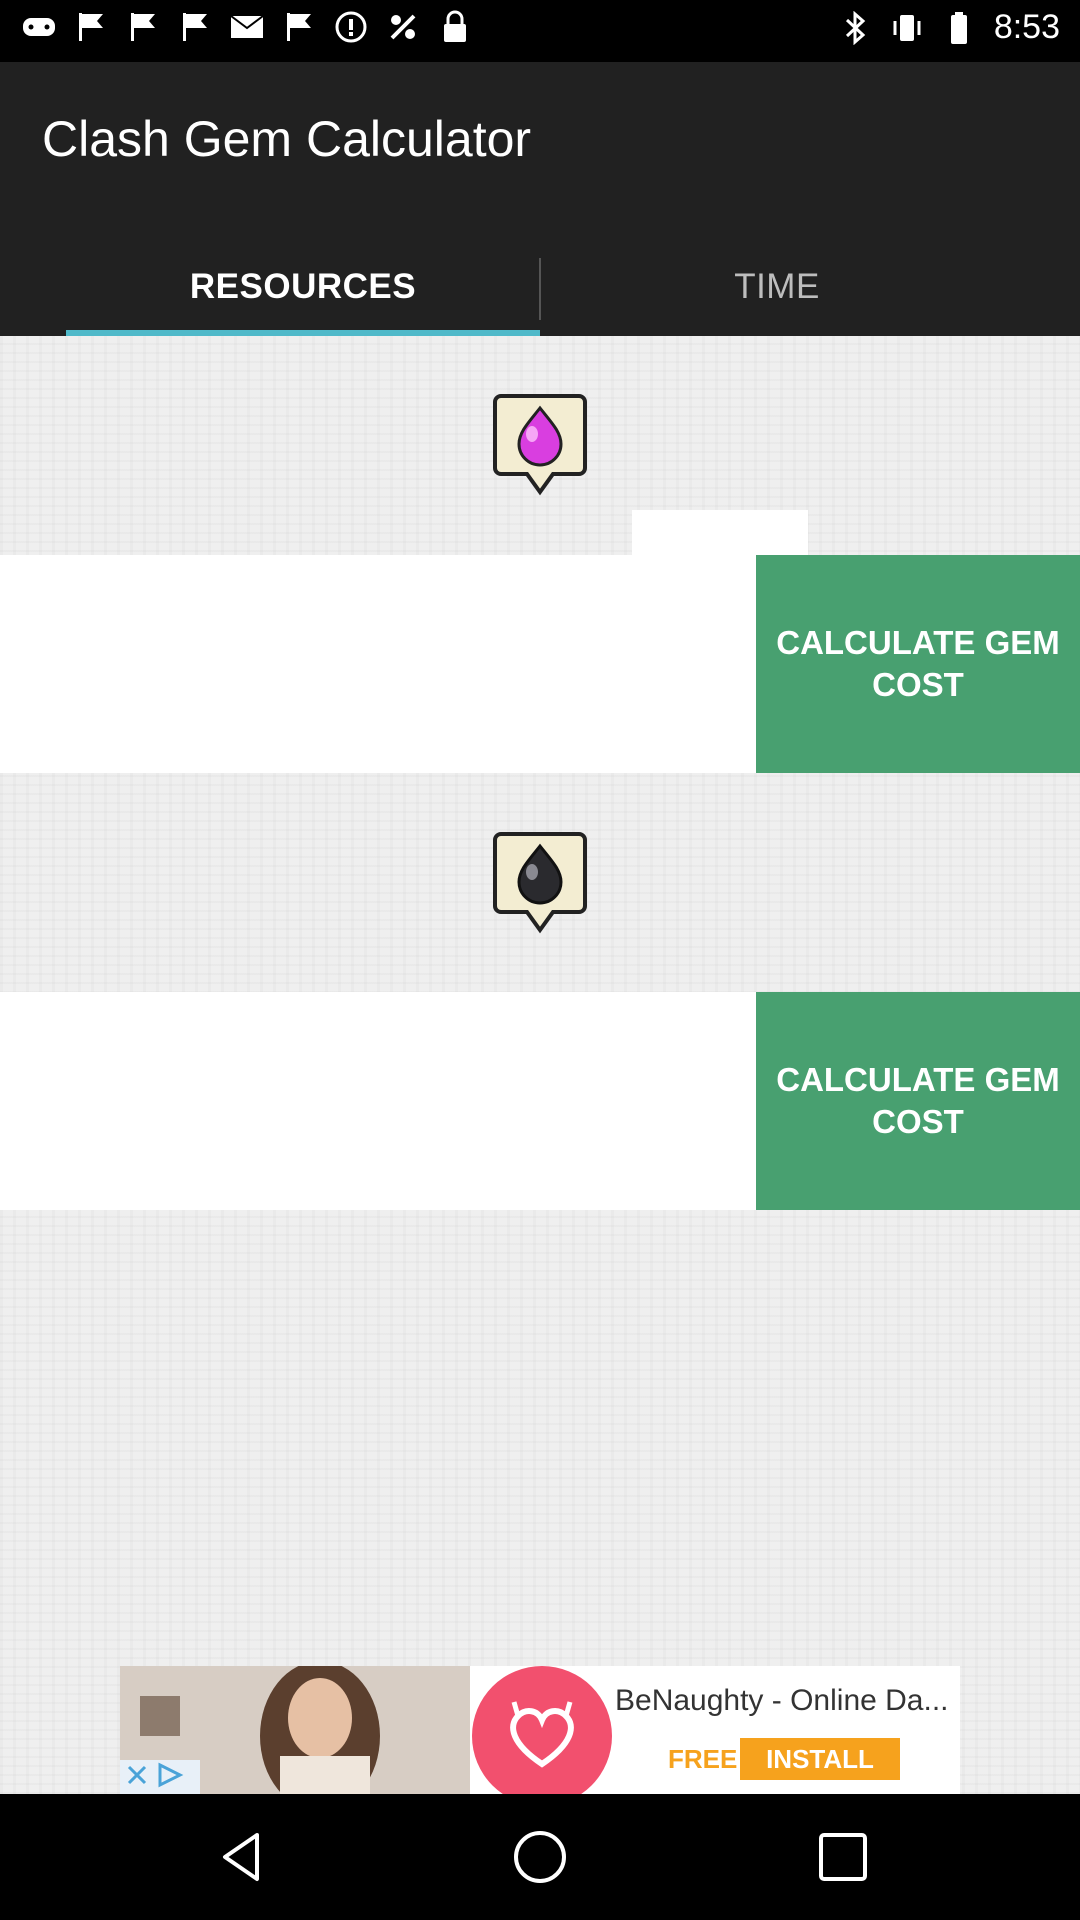  What do you see at coordinates (39, 27) in the screenshot?
I see `gamepad-icon` at bounding box center [39, 27].